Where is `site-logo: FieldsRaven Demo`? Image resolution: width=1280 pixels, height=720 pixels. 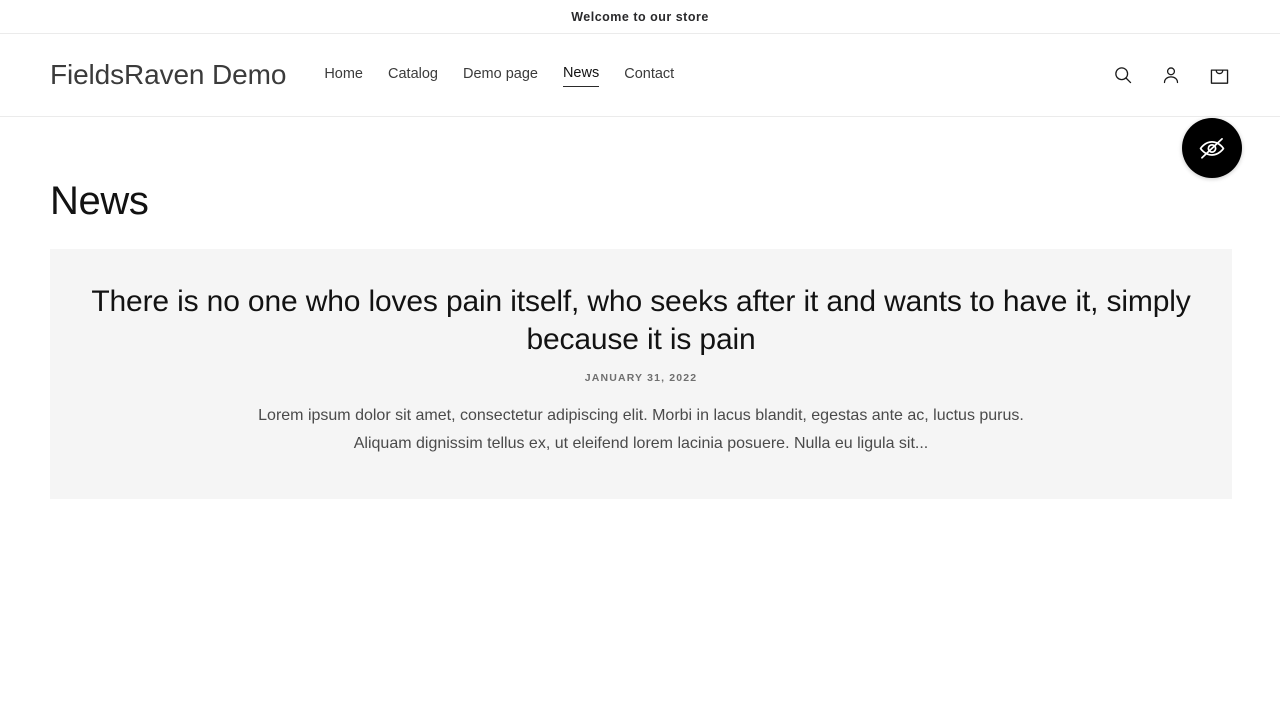 site-logo: FieldsRaven Demo is located at coordinates (168, 75).